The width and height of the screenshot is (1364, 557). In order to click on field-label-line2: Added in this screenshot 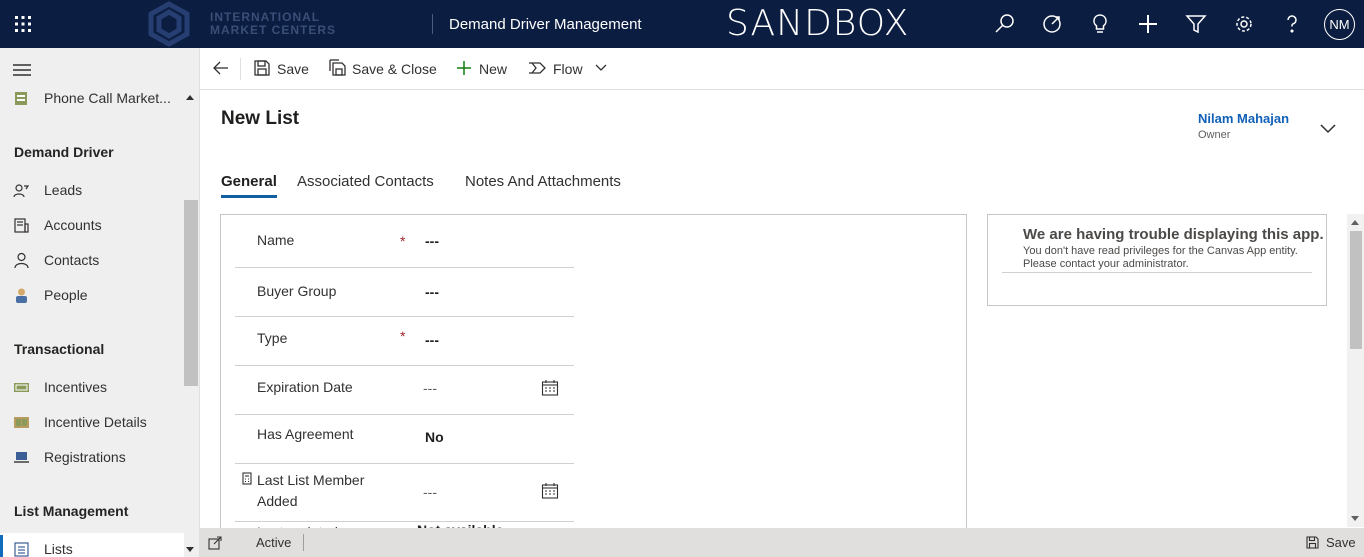, I will do `click(277, 501)`.